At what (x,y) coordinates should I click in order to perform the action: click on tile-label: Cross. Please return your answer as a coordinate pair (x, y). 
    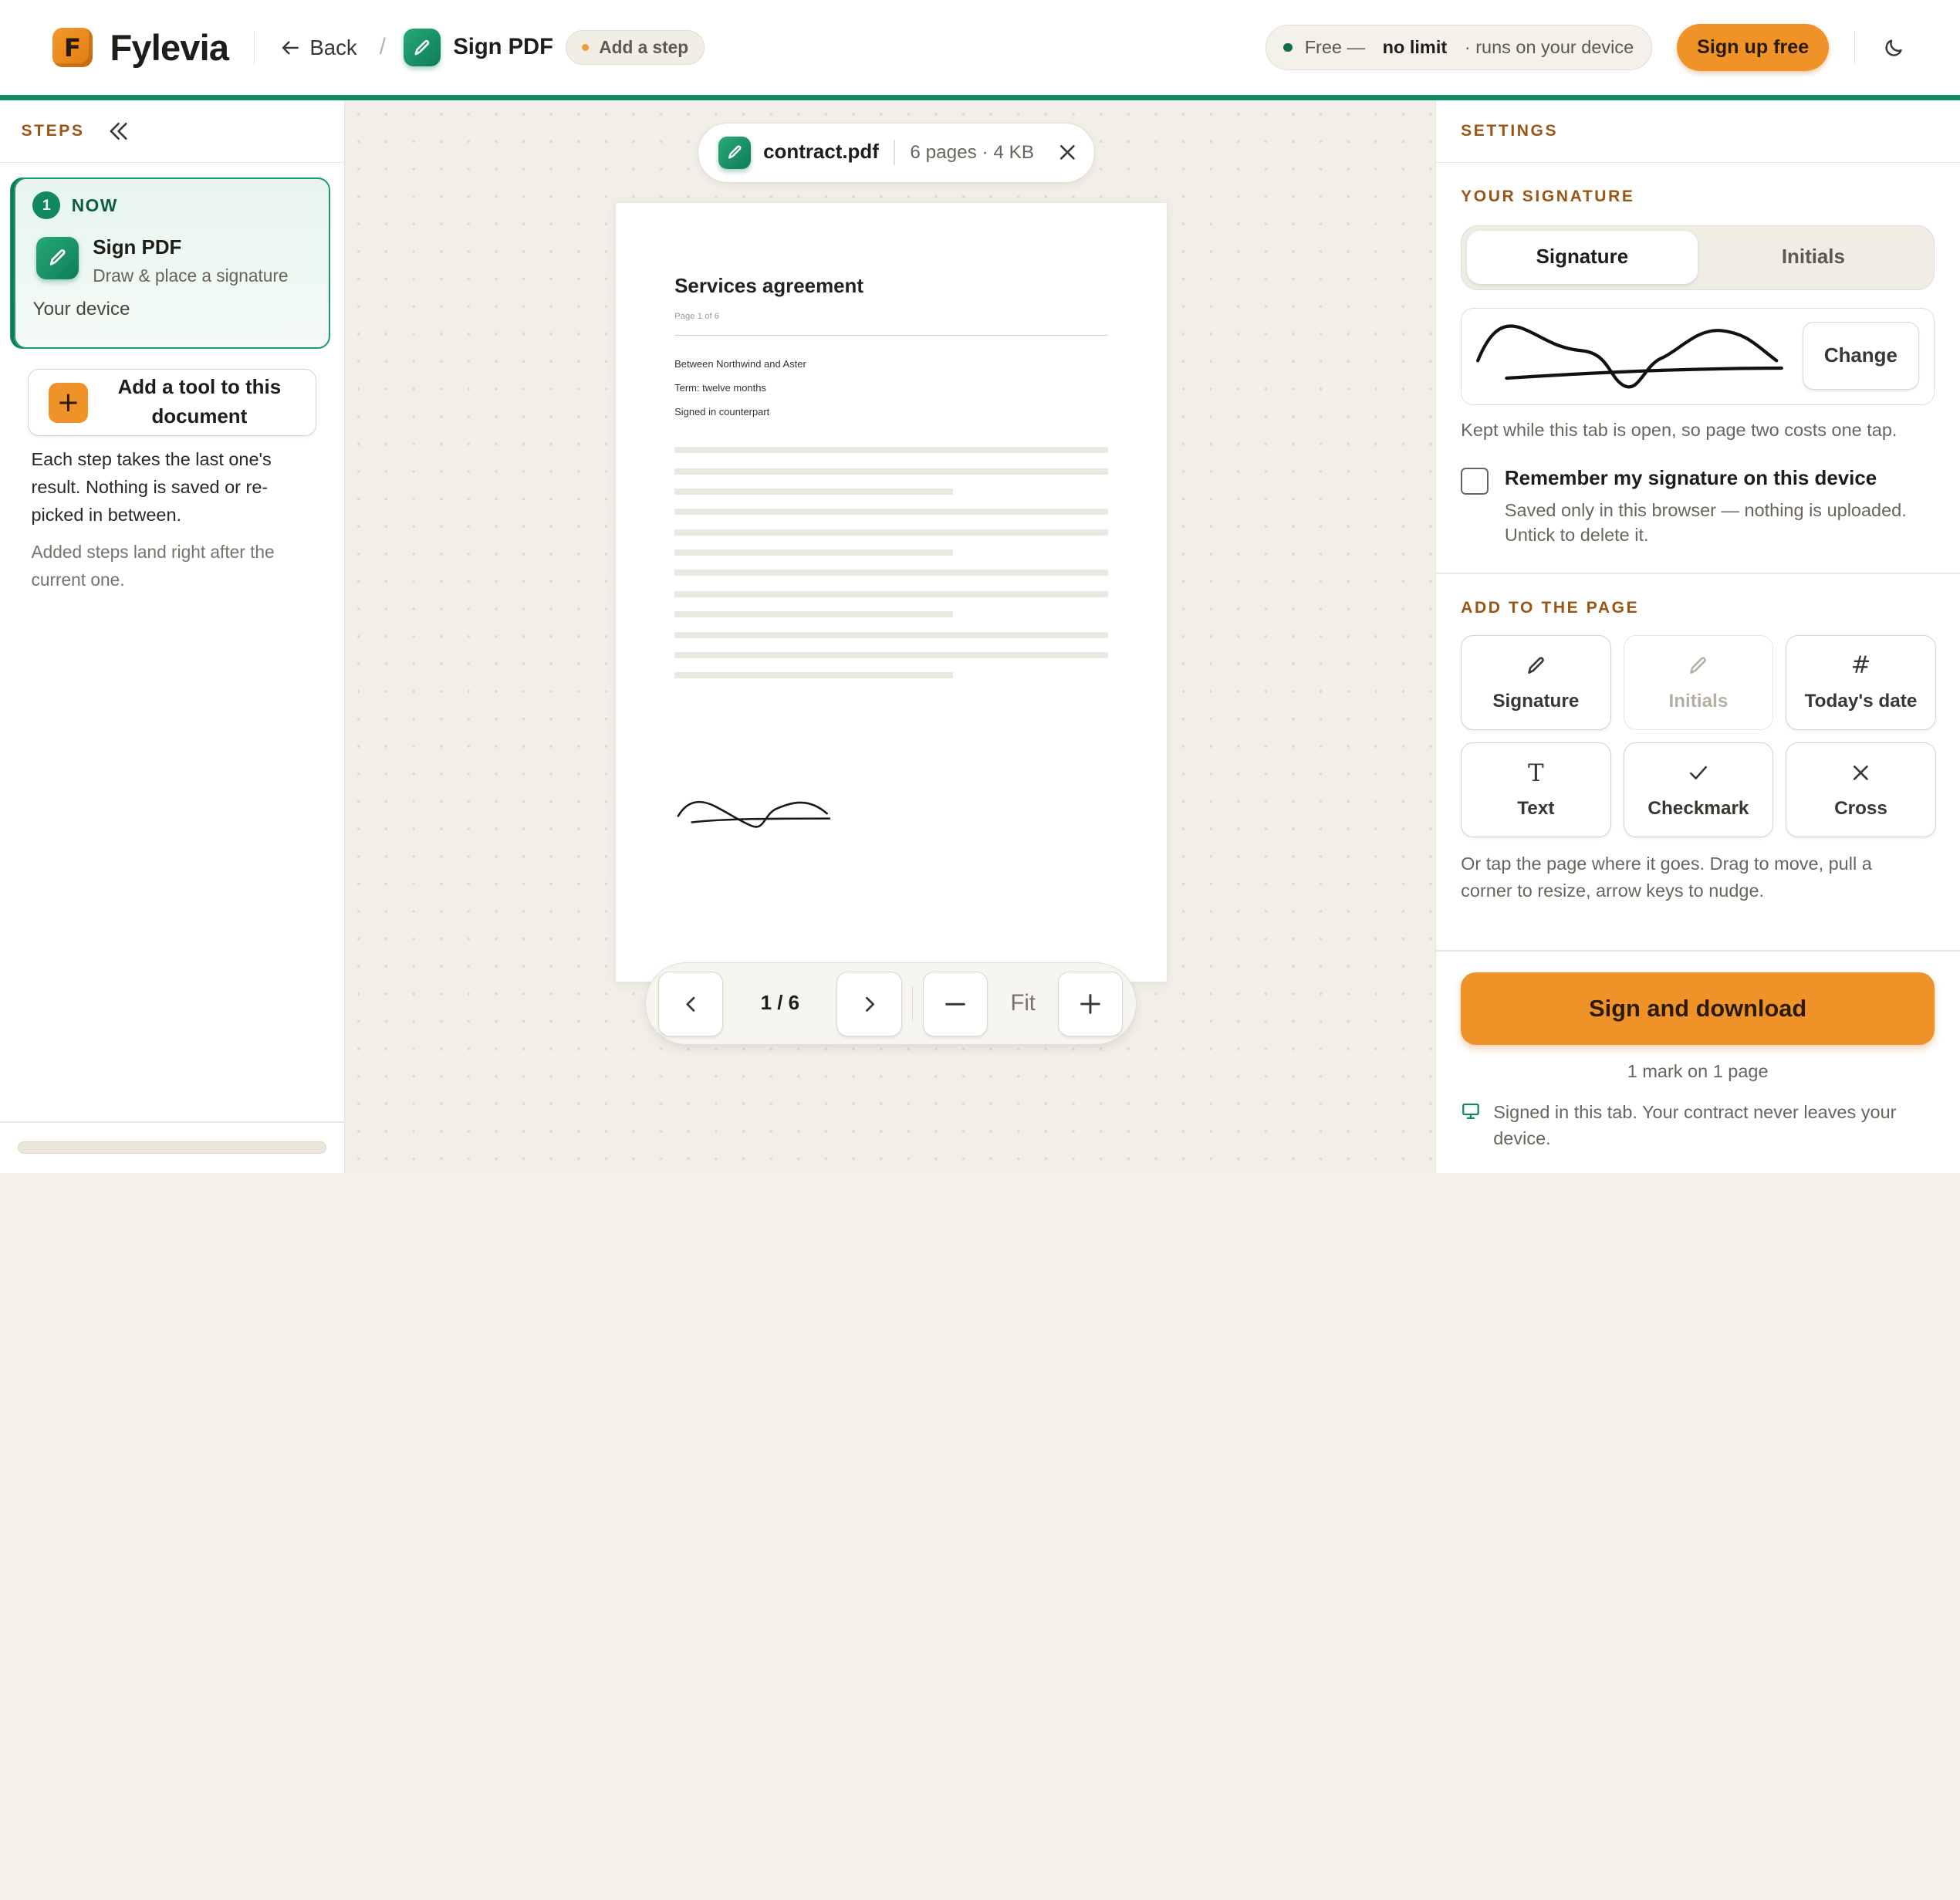
    Looking at the image, I should click on (1860, 809).